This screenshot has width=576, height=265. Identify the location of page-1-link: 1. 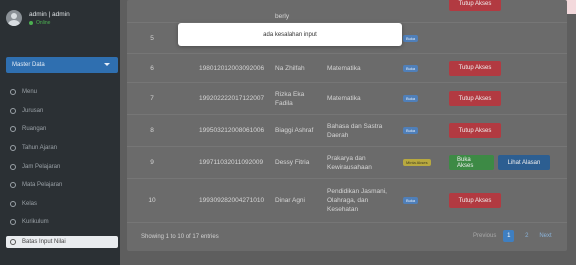
(509, 236).